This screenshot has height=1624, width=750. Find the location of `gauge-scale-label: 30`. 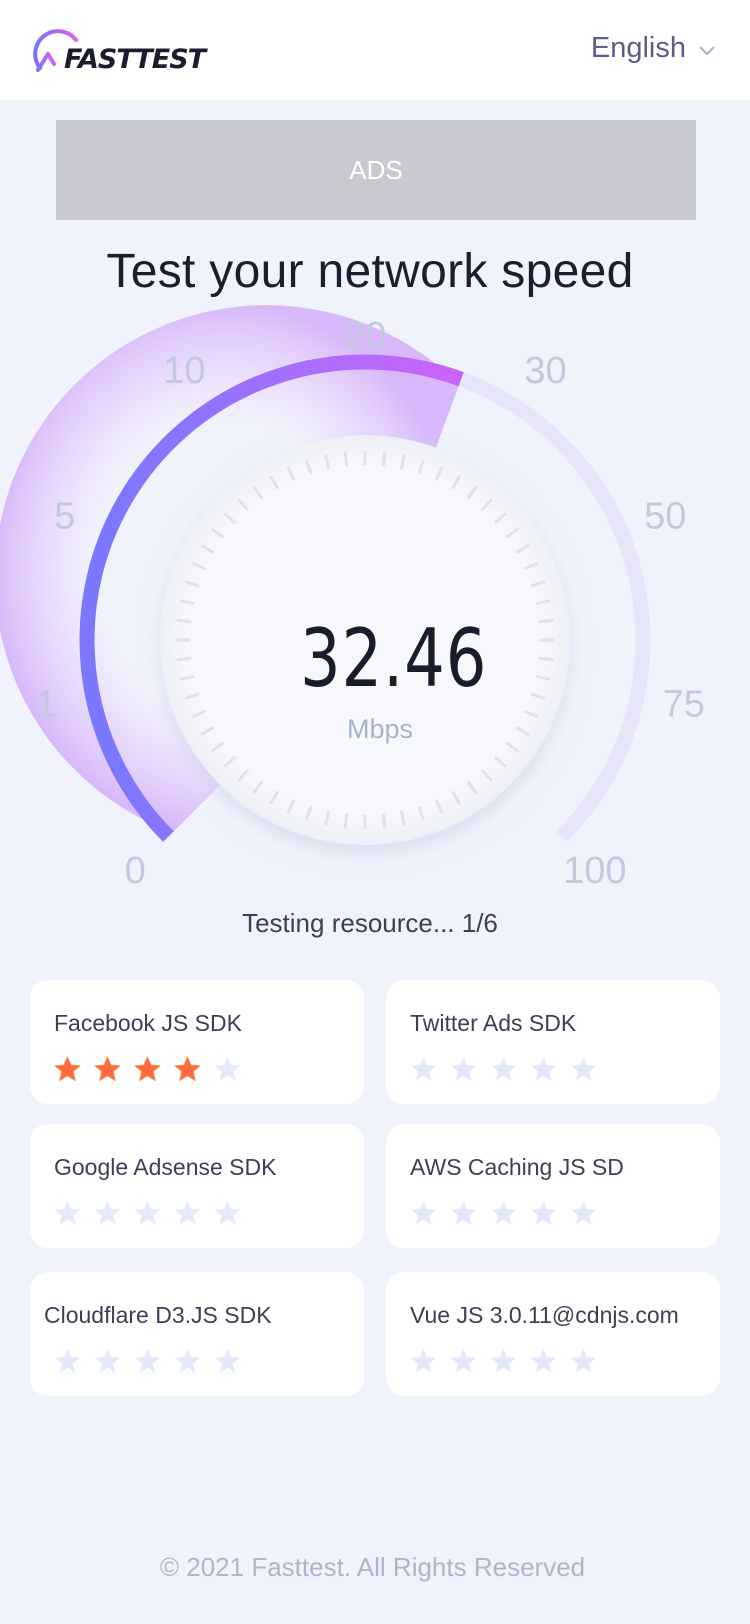

gauge-scale-label: 30 is located at coordinates (545, 371).